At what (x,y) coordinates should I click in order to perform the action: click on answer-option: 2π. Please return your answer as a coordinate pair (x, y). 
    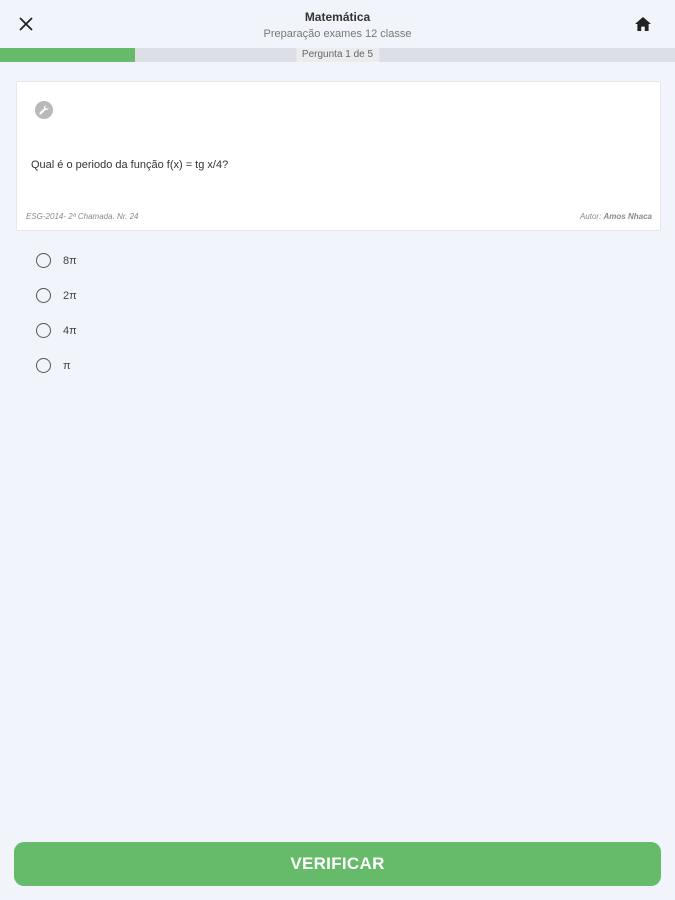
    Looking at the image, I should click on (56, 304).